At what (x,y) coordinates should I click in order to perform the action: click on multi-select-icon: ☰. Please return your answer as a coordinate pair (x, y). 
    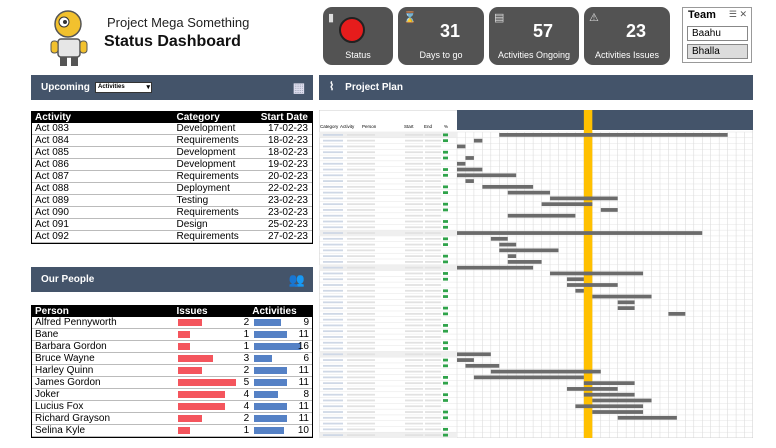
    Looking at the image, I should click on (733, 14).